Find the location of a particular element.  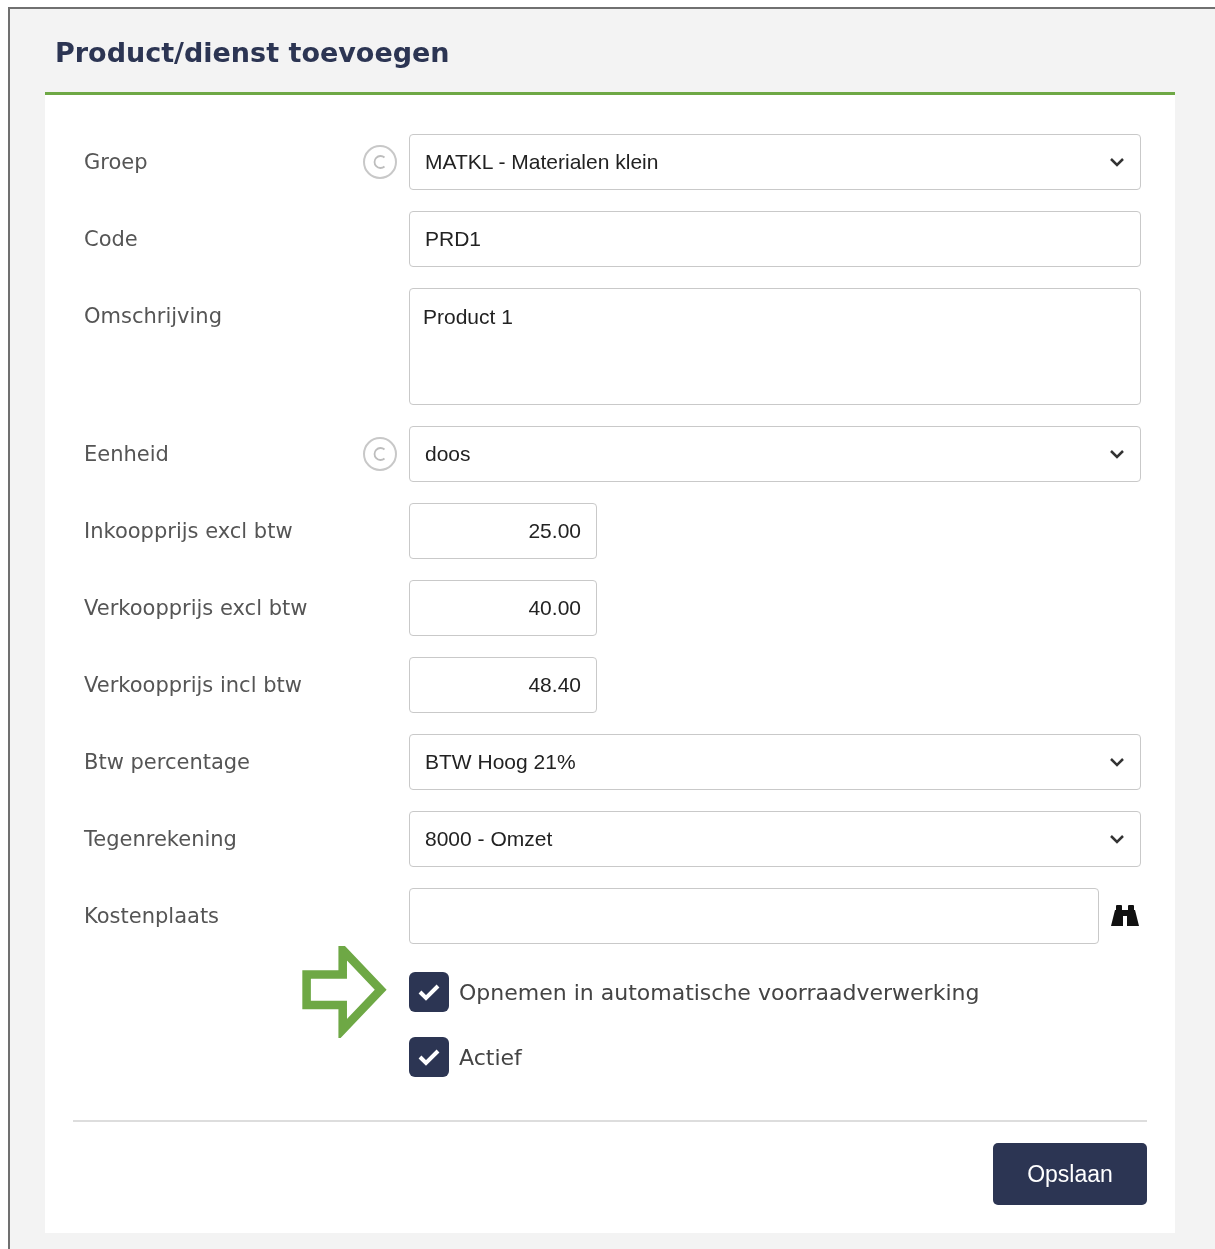

save-button: Opslaan is located at coordinates (1070, 1174).